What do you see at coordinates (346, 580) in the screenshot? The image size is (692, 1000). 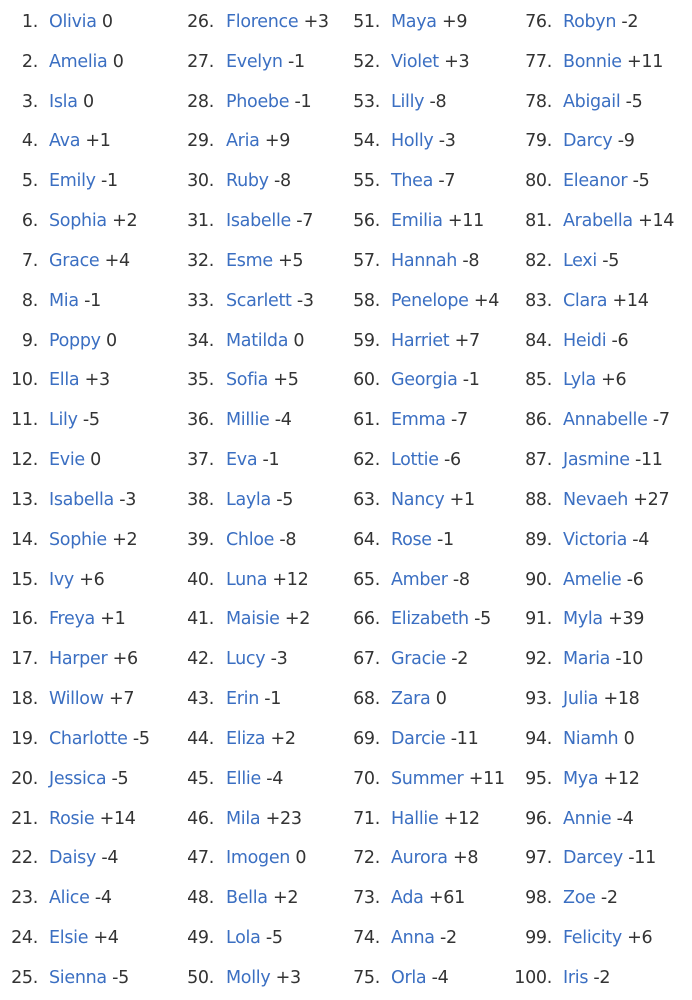 I see `list-item: 90. Amelie -6` at bounding box center [346, 580].